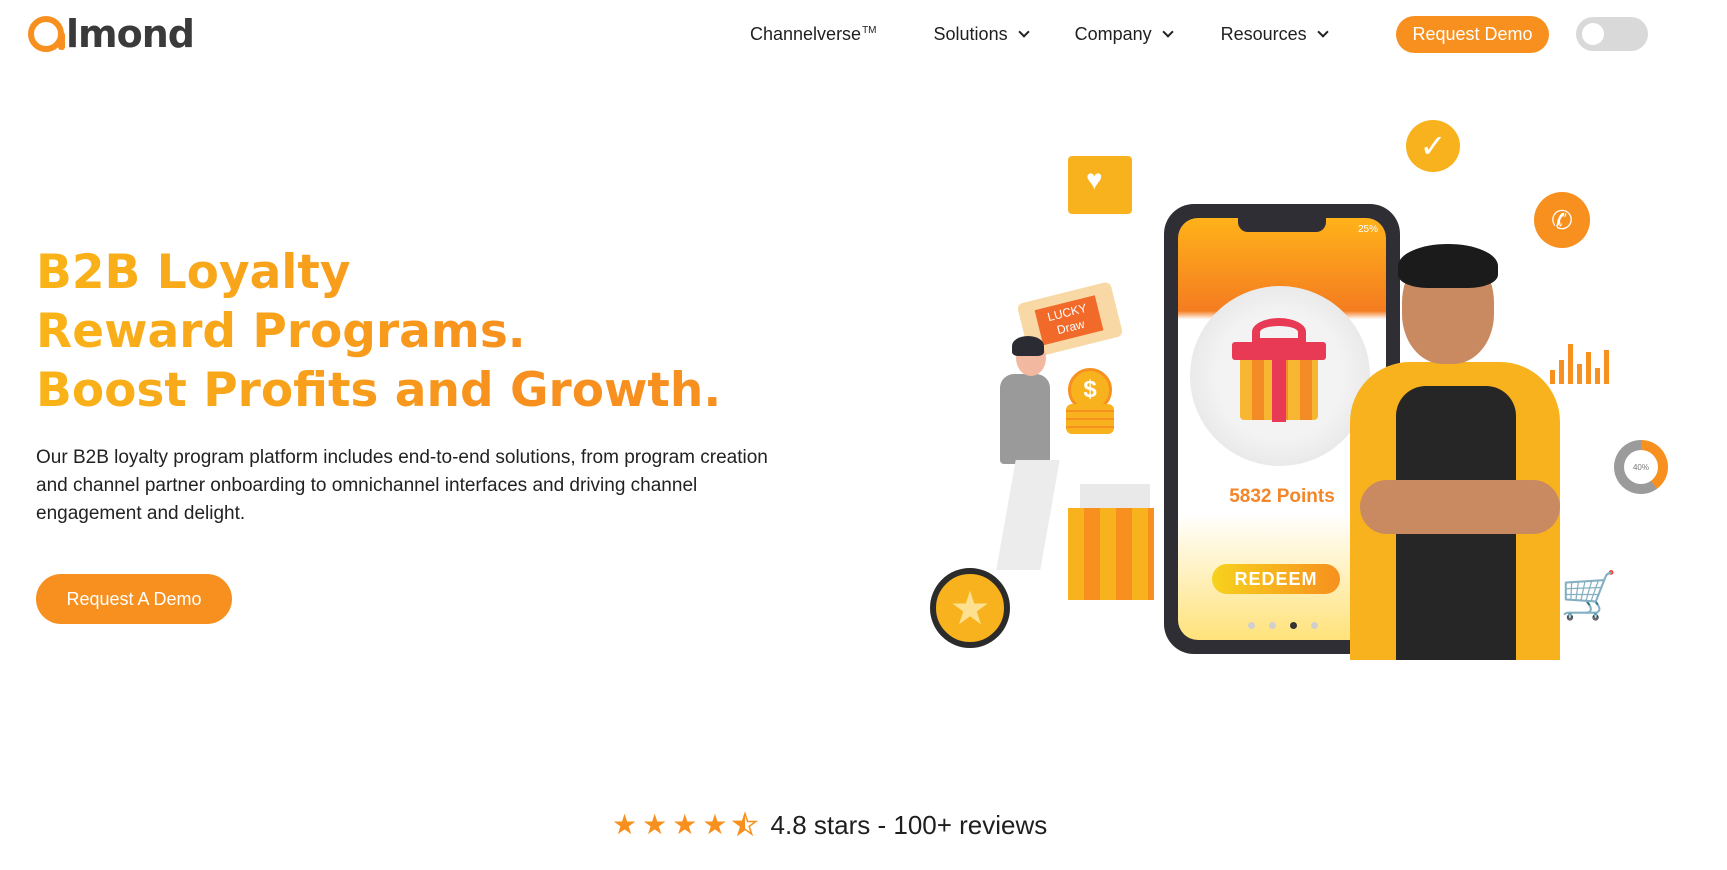 This screenshot has width=1727, height=870. Describe the element at coordinates (970, 33) in the screenshot. I see `nav-solutions-label: Solutions` at that location.